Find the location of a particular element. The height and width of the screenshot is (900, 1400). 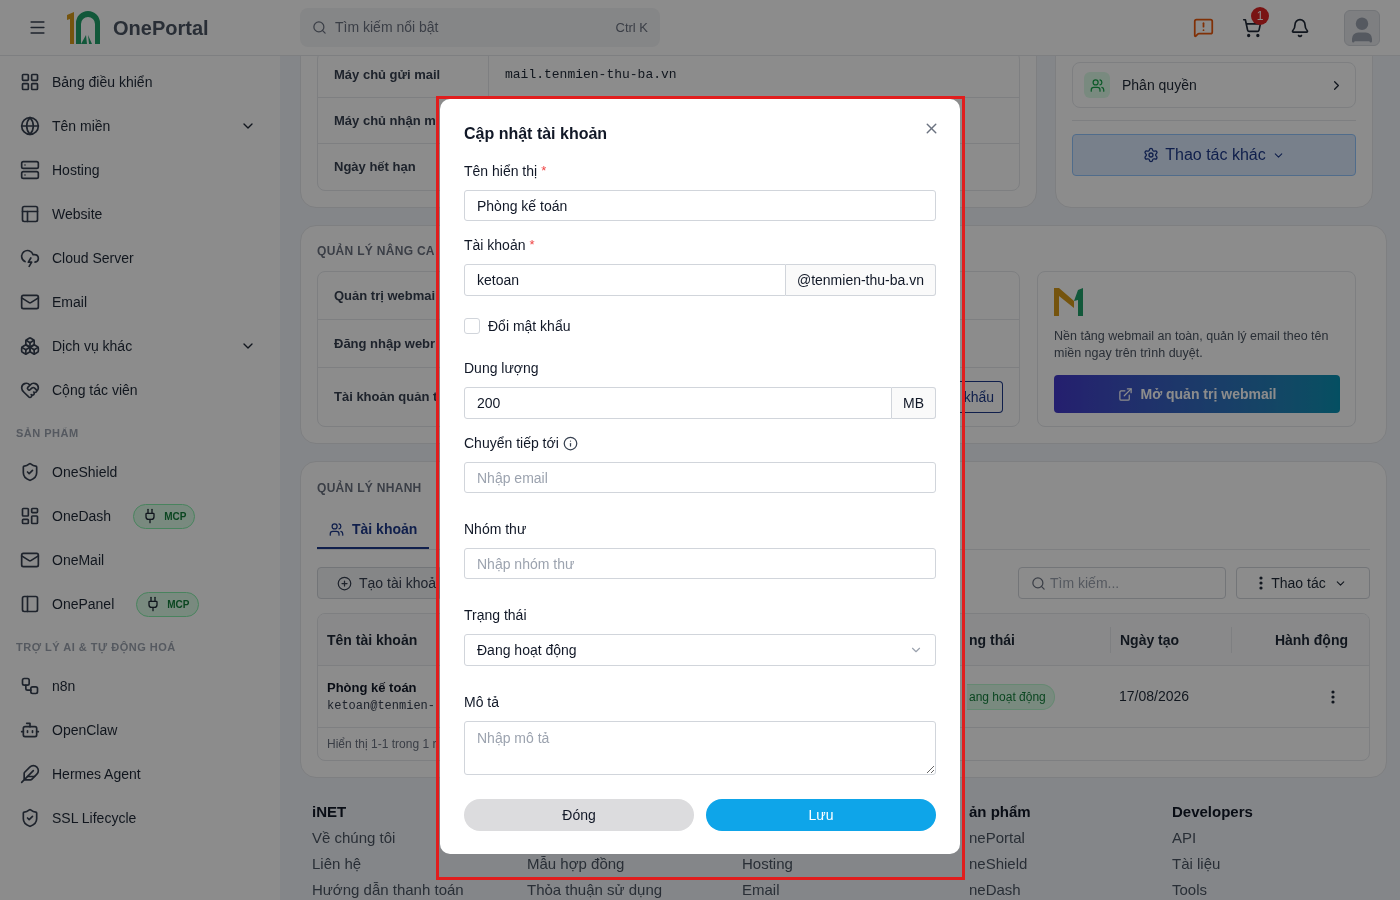

robot-icon is located at coordinates (30, 730).